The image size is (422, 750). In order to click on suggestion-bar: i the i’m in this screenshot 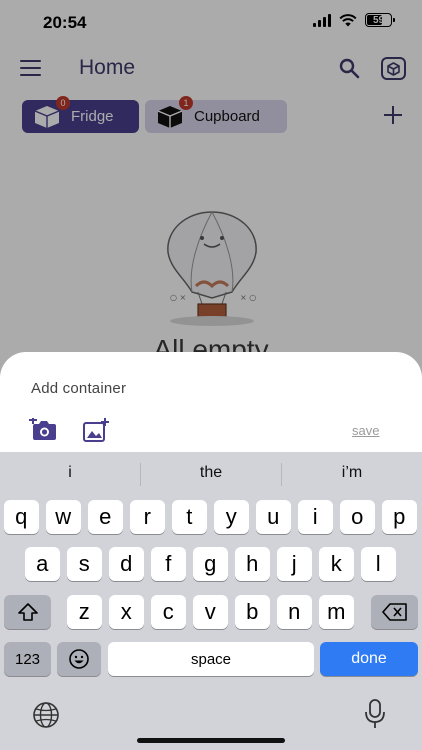, I will do `click(211, 474)`.